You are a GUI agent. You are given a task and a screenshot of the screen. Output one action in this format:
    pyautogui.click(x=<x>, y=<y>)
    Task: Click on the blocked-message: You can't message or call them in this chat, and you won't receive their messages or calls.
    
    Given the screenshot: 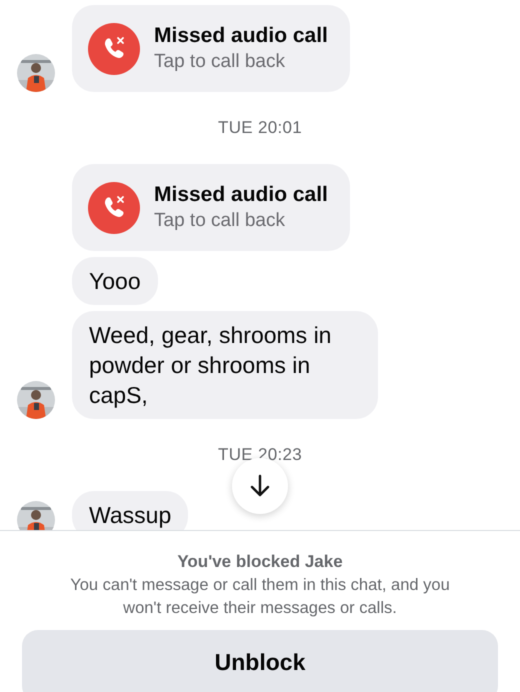 What is the action you would take?
    pyautogui.click(x=260, y=597)
    